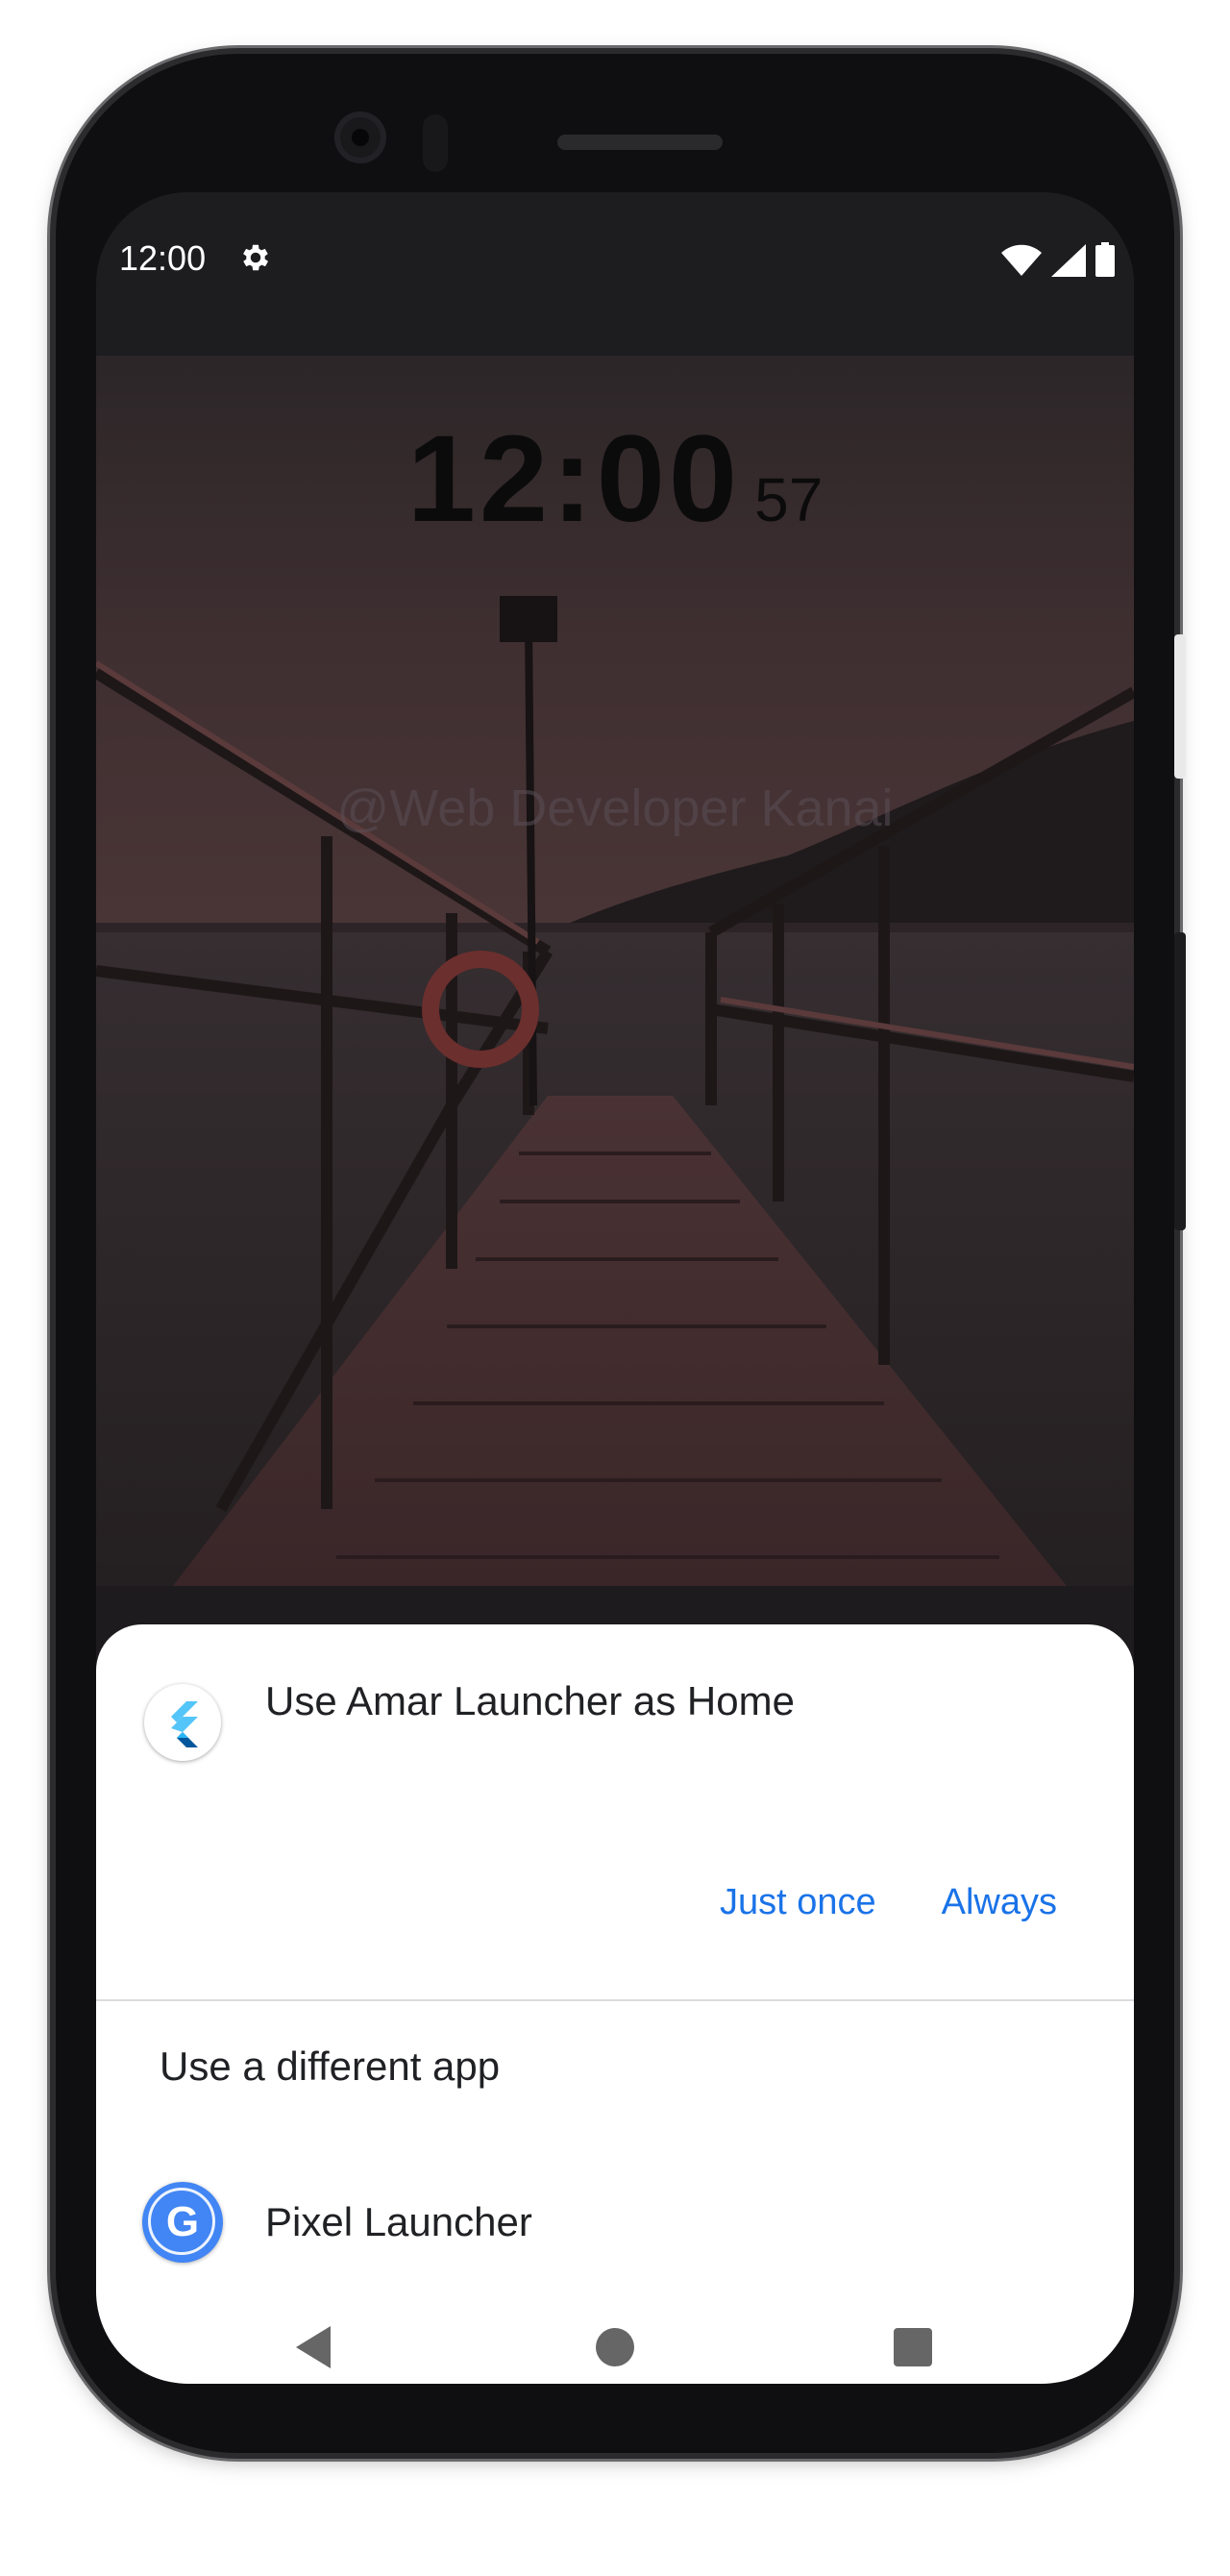  I want to click on google-g-icon: G, so click(183, 2223).